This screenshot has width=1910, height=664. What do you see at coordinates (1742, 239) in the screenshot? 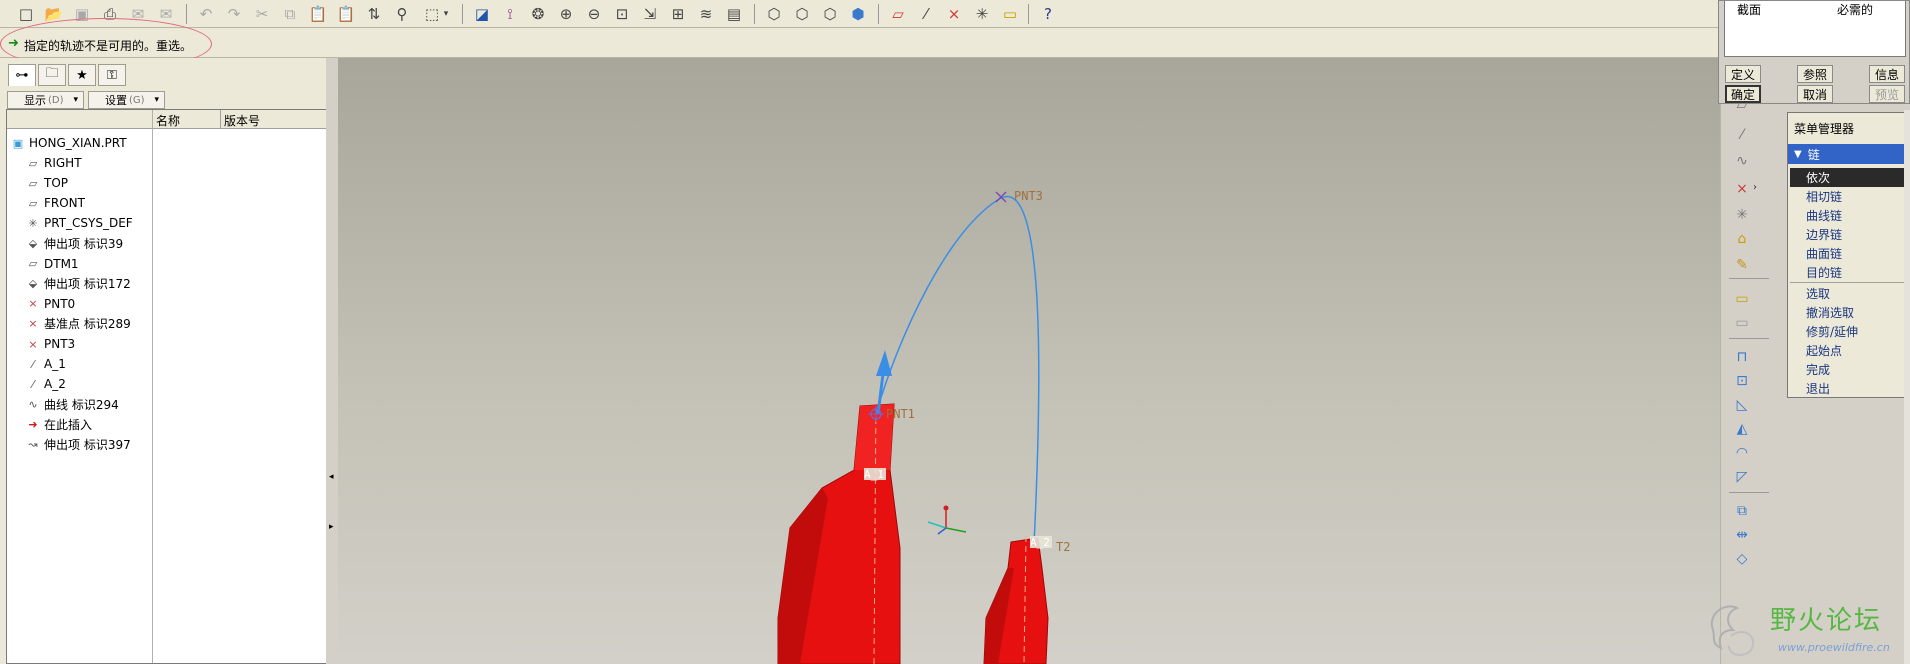
I see `analysis-tool-icon: ⌂` at bounding box center [1742, 239].